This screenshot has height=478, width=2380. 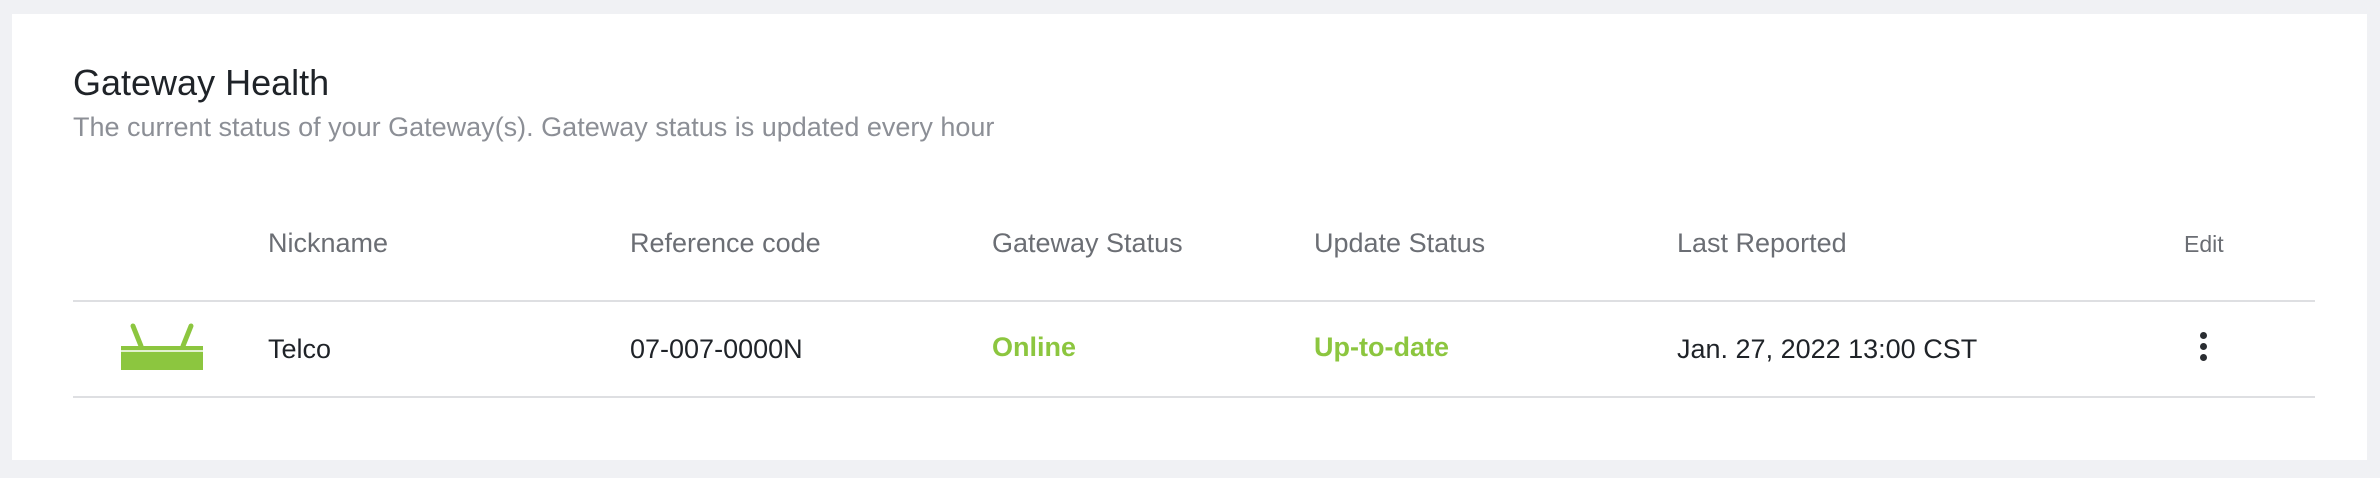 What do you see at coordinates (1034, 347) in the screenshot?
I see `gateway-status-badge: Online` at bounding box center [1034, 347].